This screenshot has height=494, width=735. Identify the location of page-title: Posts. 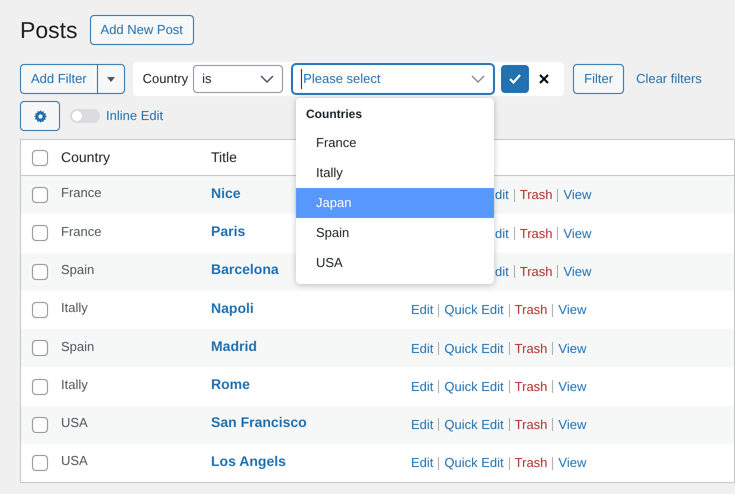
(49, 30).